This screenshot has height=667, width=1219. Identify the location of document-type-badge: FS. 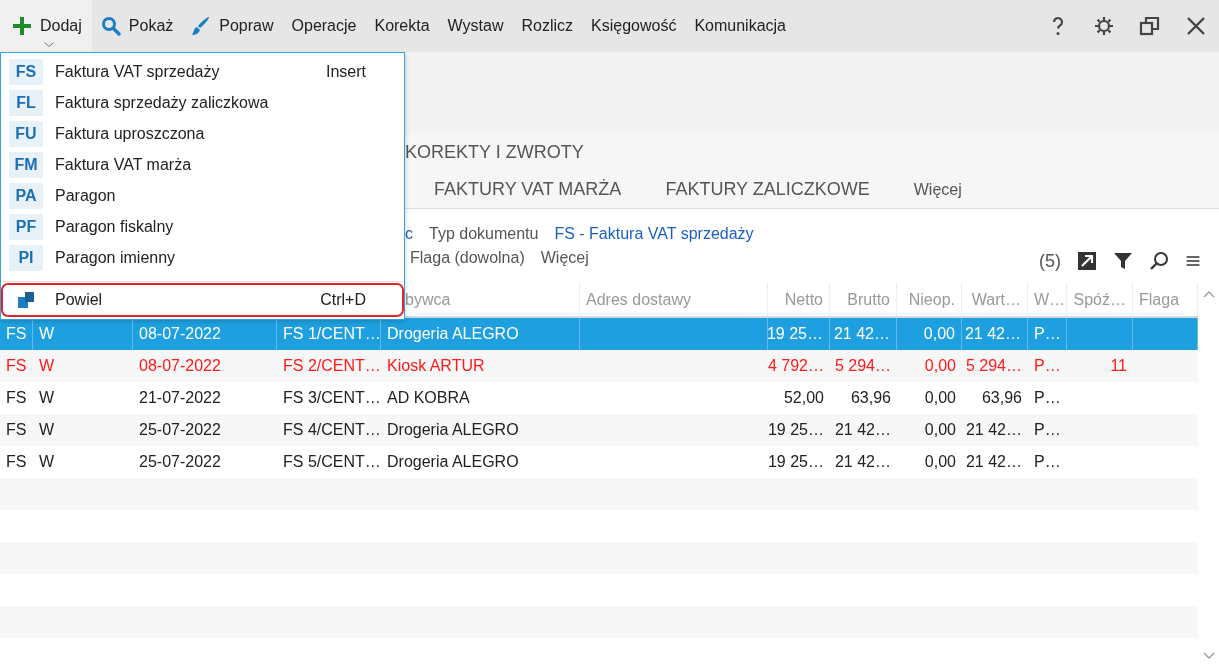
(26, 71).